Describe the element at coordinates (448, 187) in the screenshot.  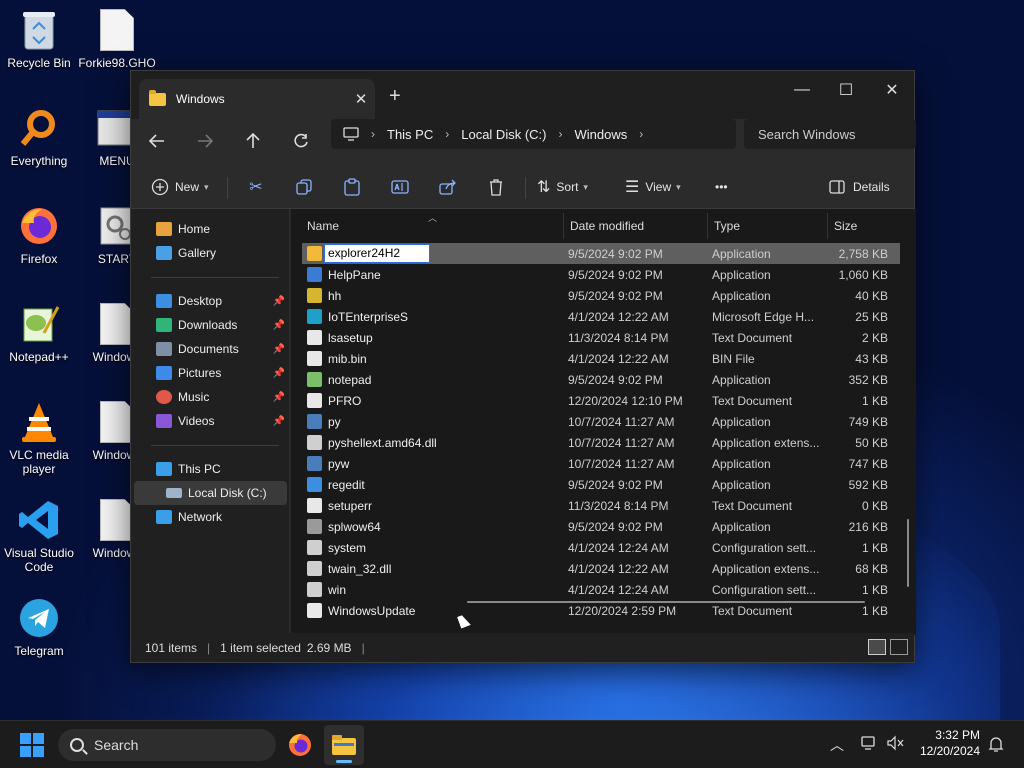
I see `share-button` at that location.